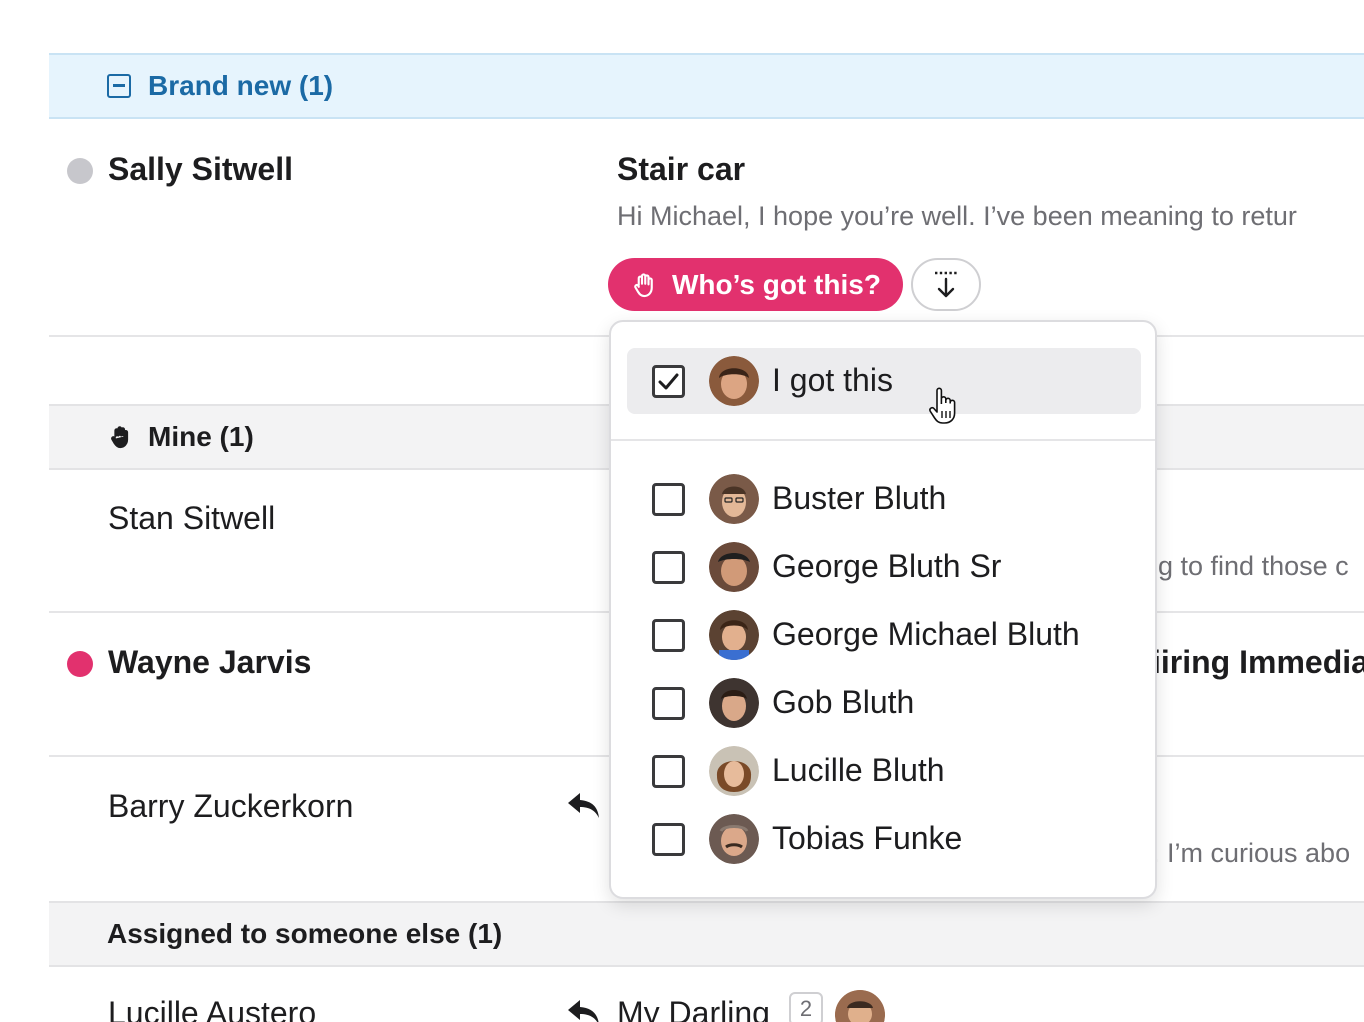 Image resolution: width=1364 pixels, height=1022 pixels. I want to click on whos-got-this-button: Who’s got this?, so click(755, 284).